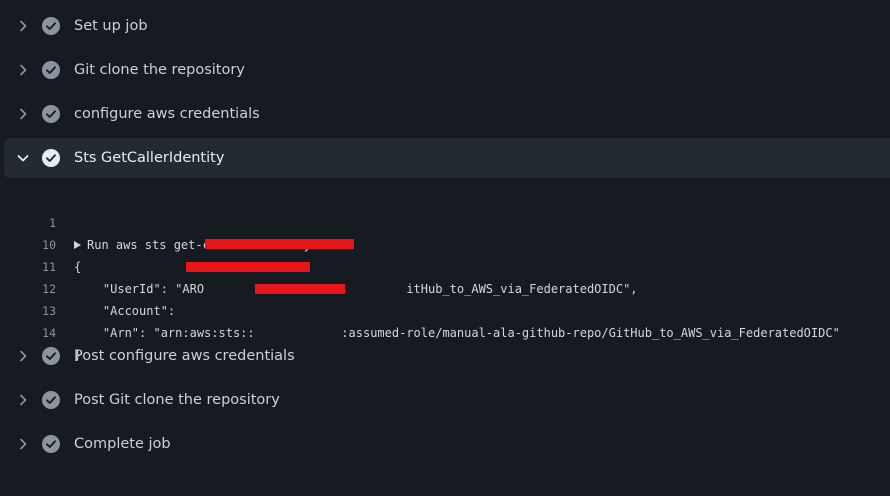 The height and width of the screenshot is (496, 890). Describe the element at coordinates (447, 158) in the screenshot. I see `step-sts-getcalleridentity: Sts GetCallerIdentity` at that location.